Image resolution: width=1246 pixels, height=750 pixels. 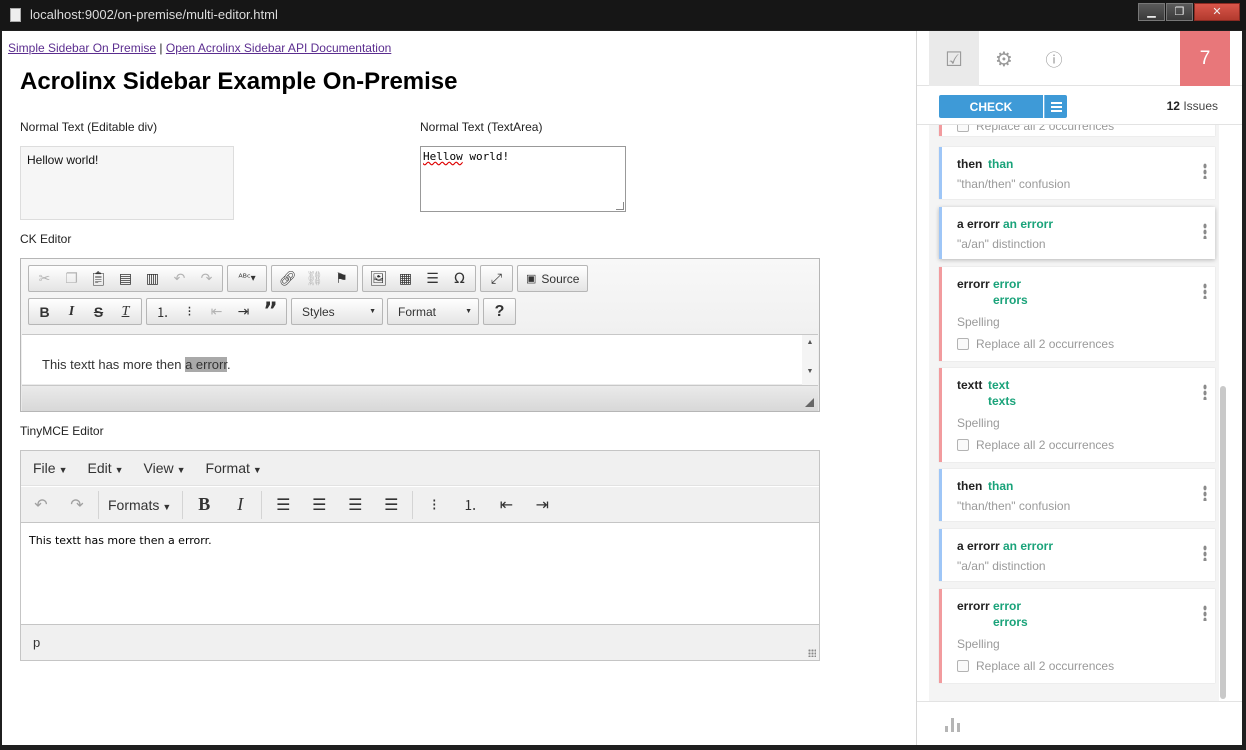 What do you see at coordinates (1223, 542) in the screenshot?
I see `issue-list-scrollbar` at bounding box center [1223, 542].